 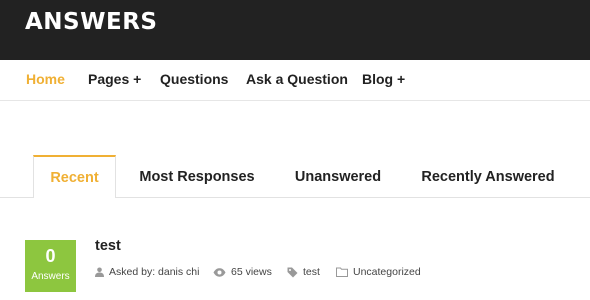 I want to click on question-author: Asked by: danis chi, so click(x=147, y=272).